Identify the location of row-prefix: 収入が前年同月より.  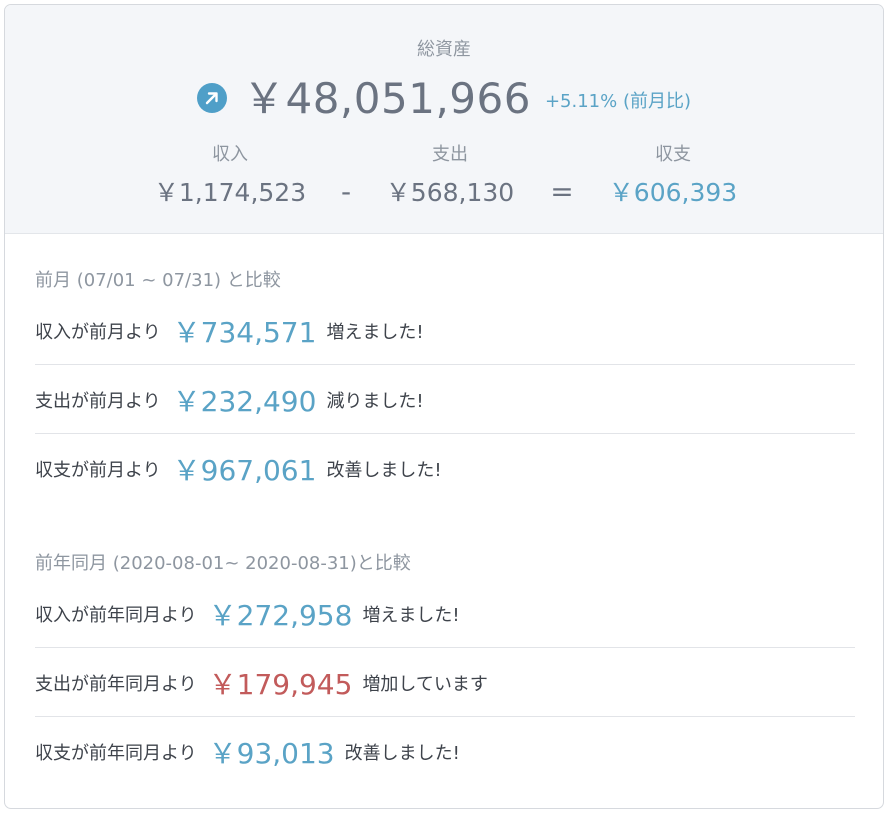
(116, 615).